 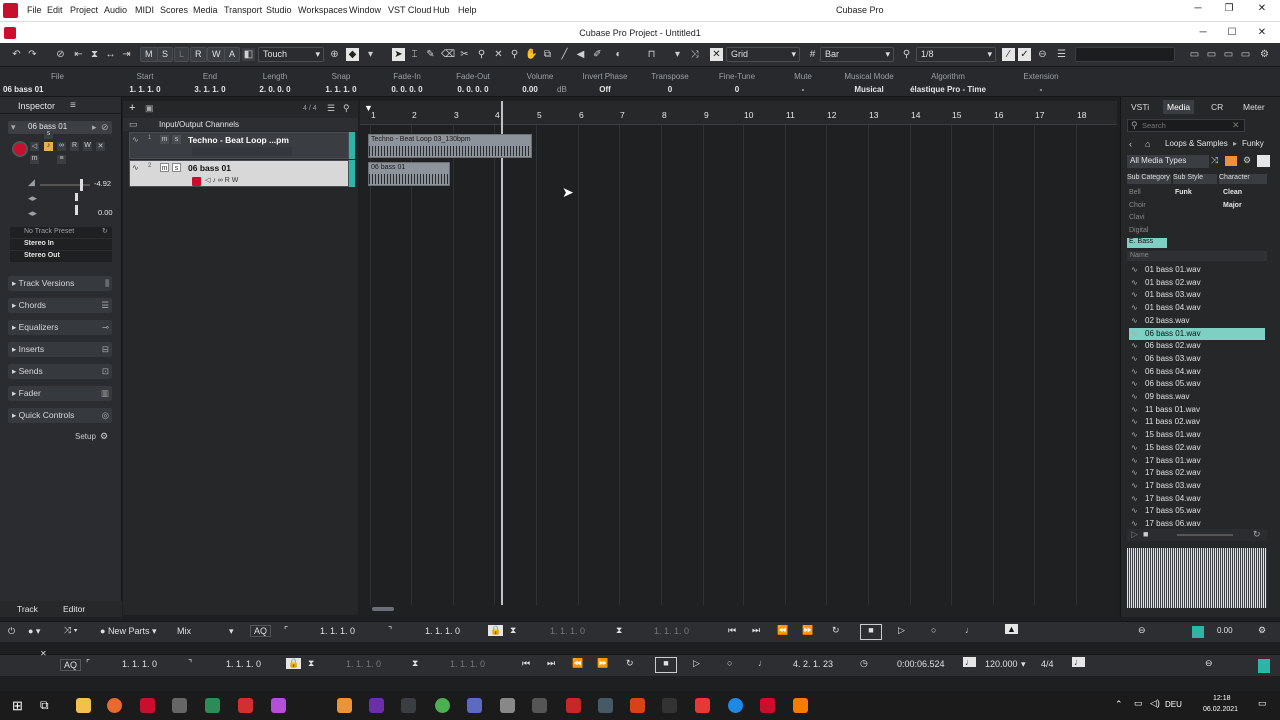 I want to click on tab-media: Media, so click(x=1179, y=107).